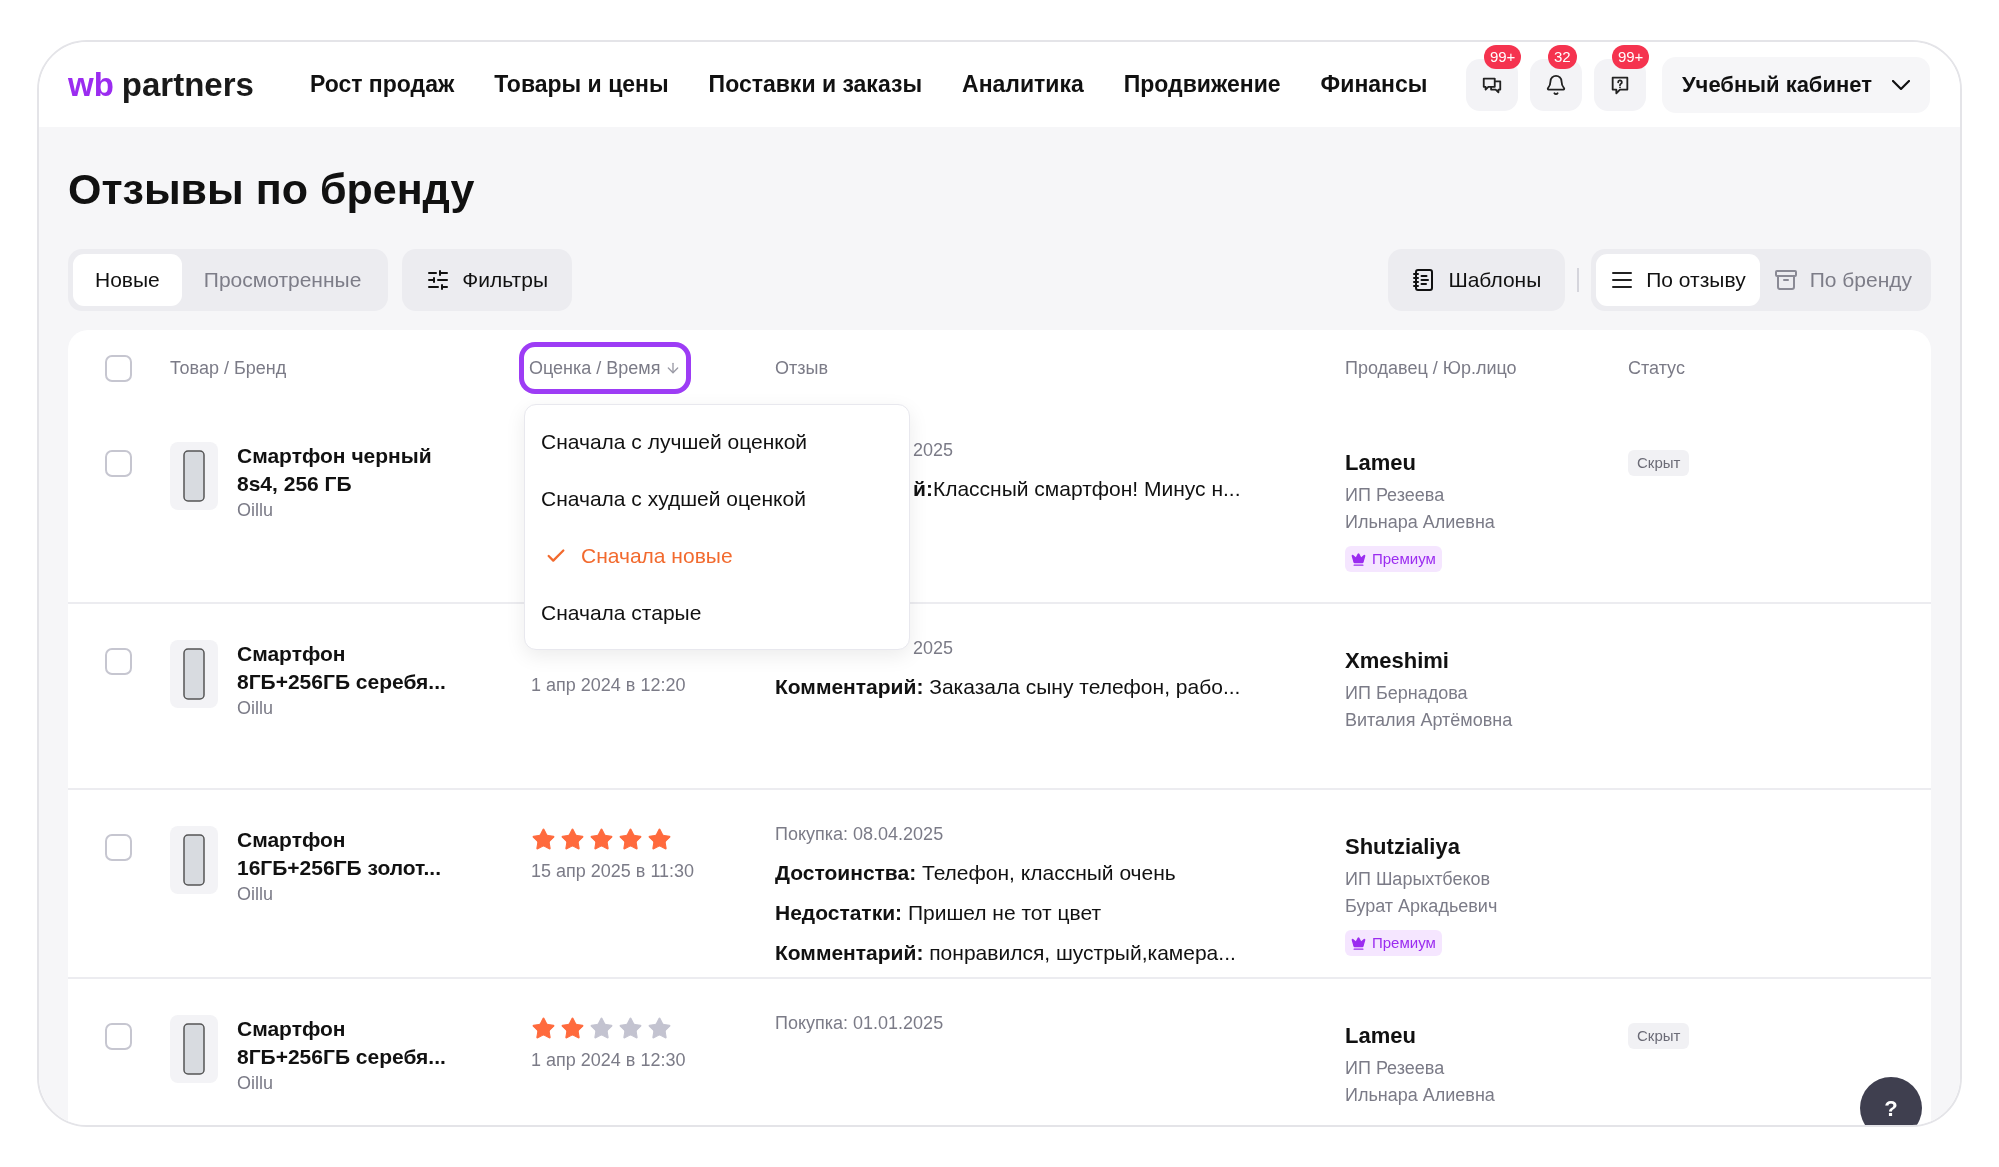  I want to click on seller-name: Shutzialiya, so click(1402, 847).